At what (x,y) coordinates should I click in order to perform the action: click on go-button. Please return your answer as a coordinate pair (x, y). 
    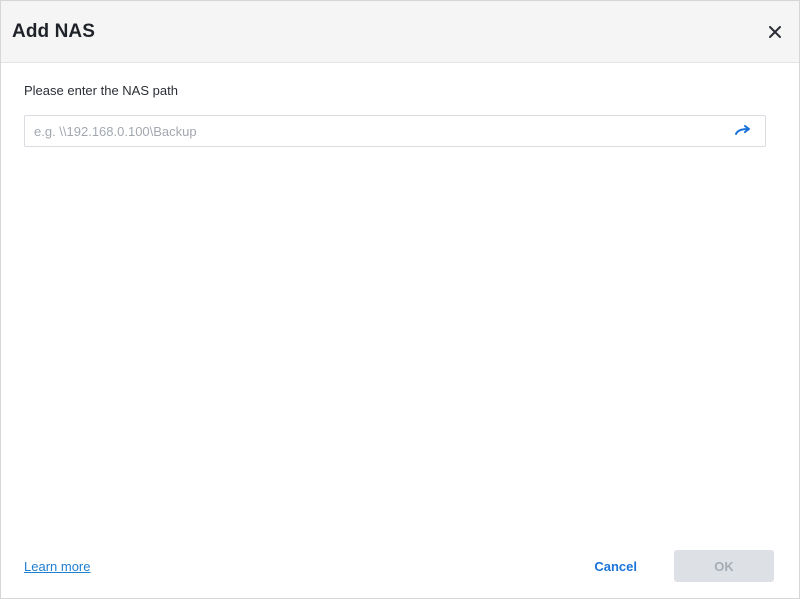
    Looking at the image, I should click on (743, 131).